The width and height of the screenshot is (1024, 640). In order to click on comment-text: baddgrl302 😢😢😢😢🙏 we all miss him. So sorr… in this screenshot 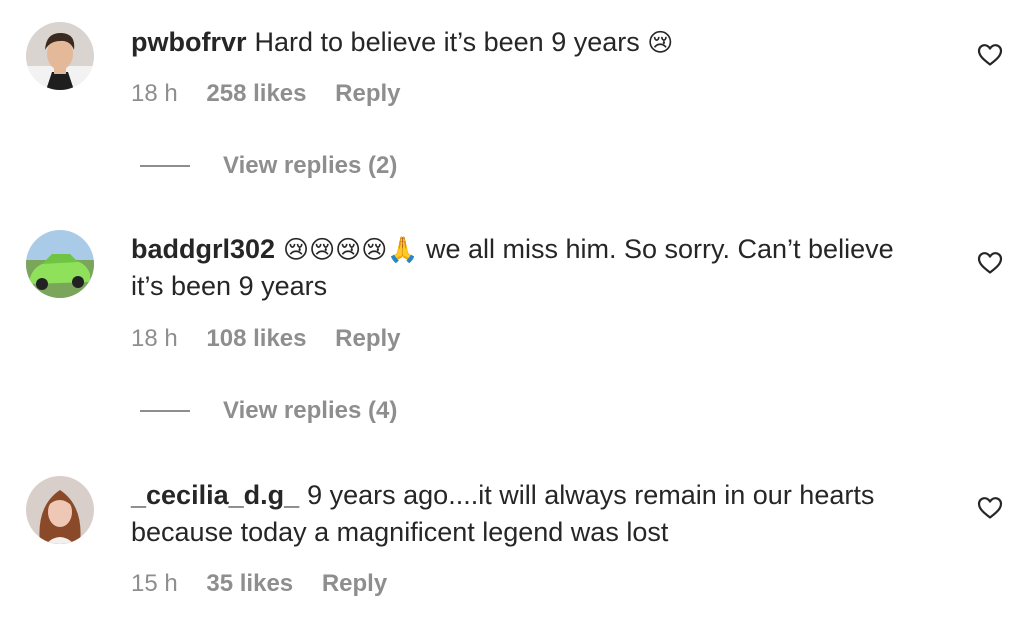, I will do `click(521, 268)`.